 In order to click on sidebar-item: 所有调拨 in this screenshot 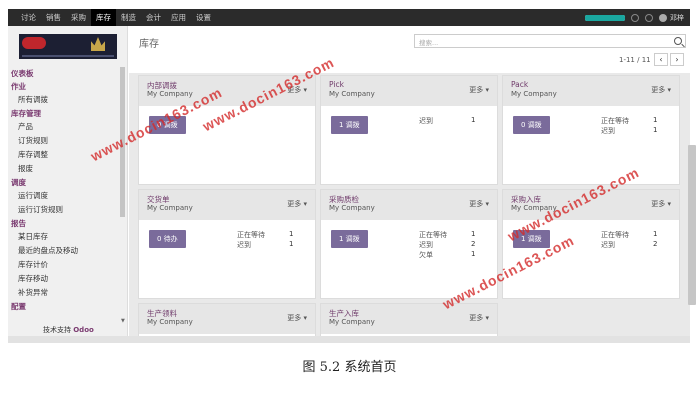, I will do `click(65, 100)`.